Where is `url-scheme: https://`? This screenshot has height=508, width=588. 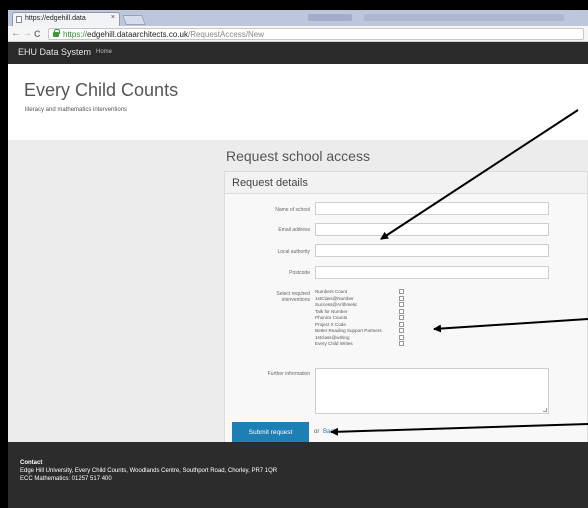 url-scheme: https:// is located at coordinates (75, 34).